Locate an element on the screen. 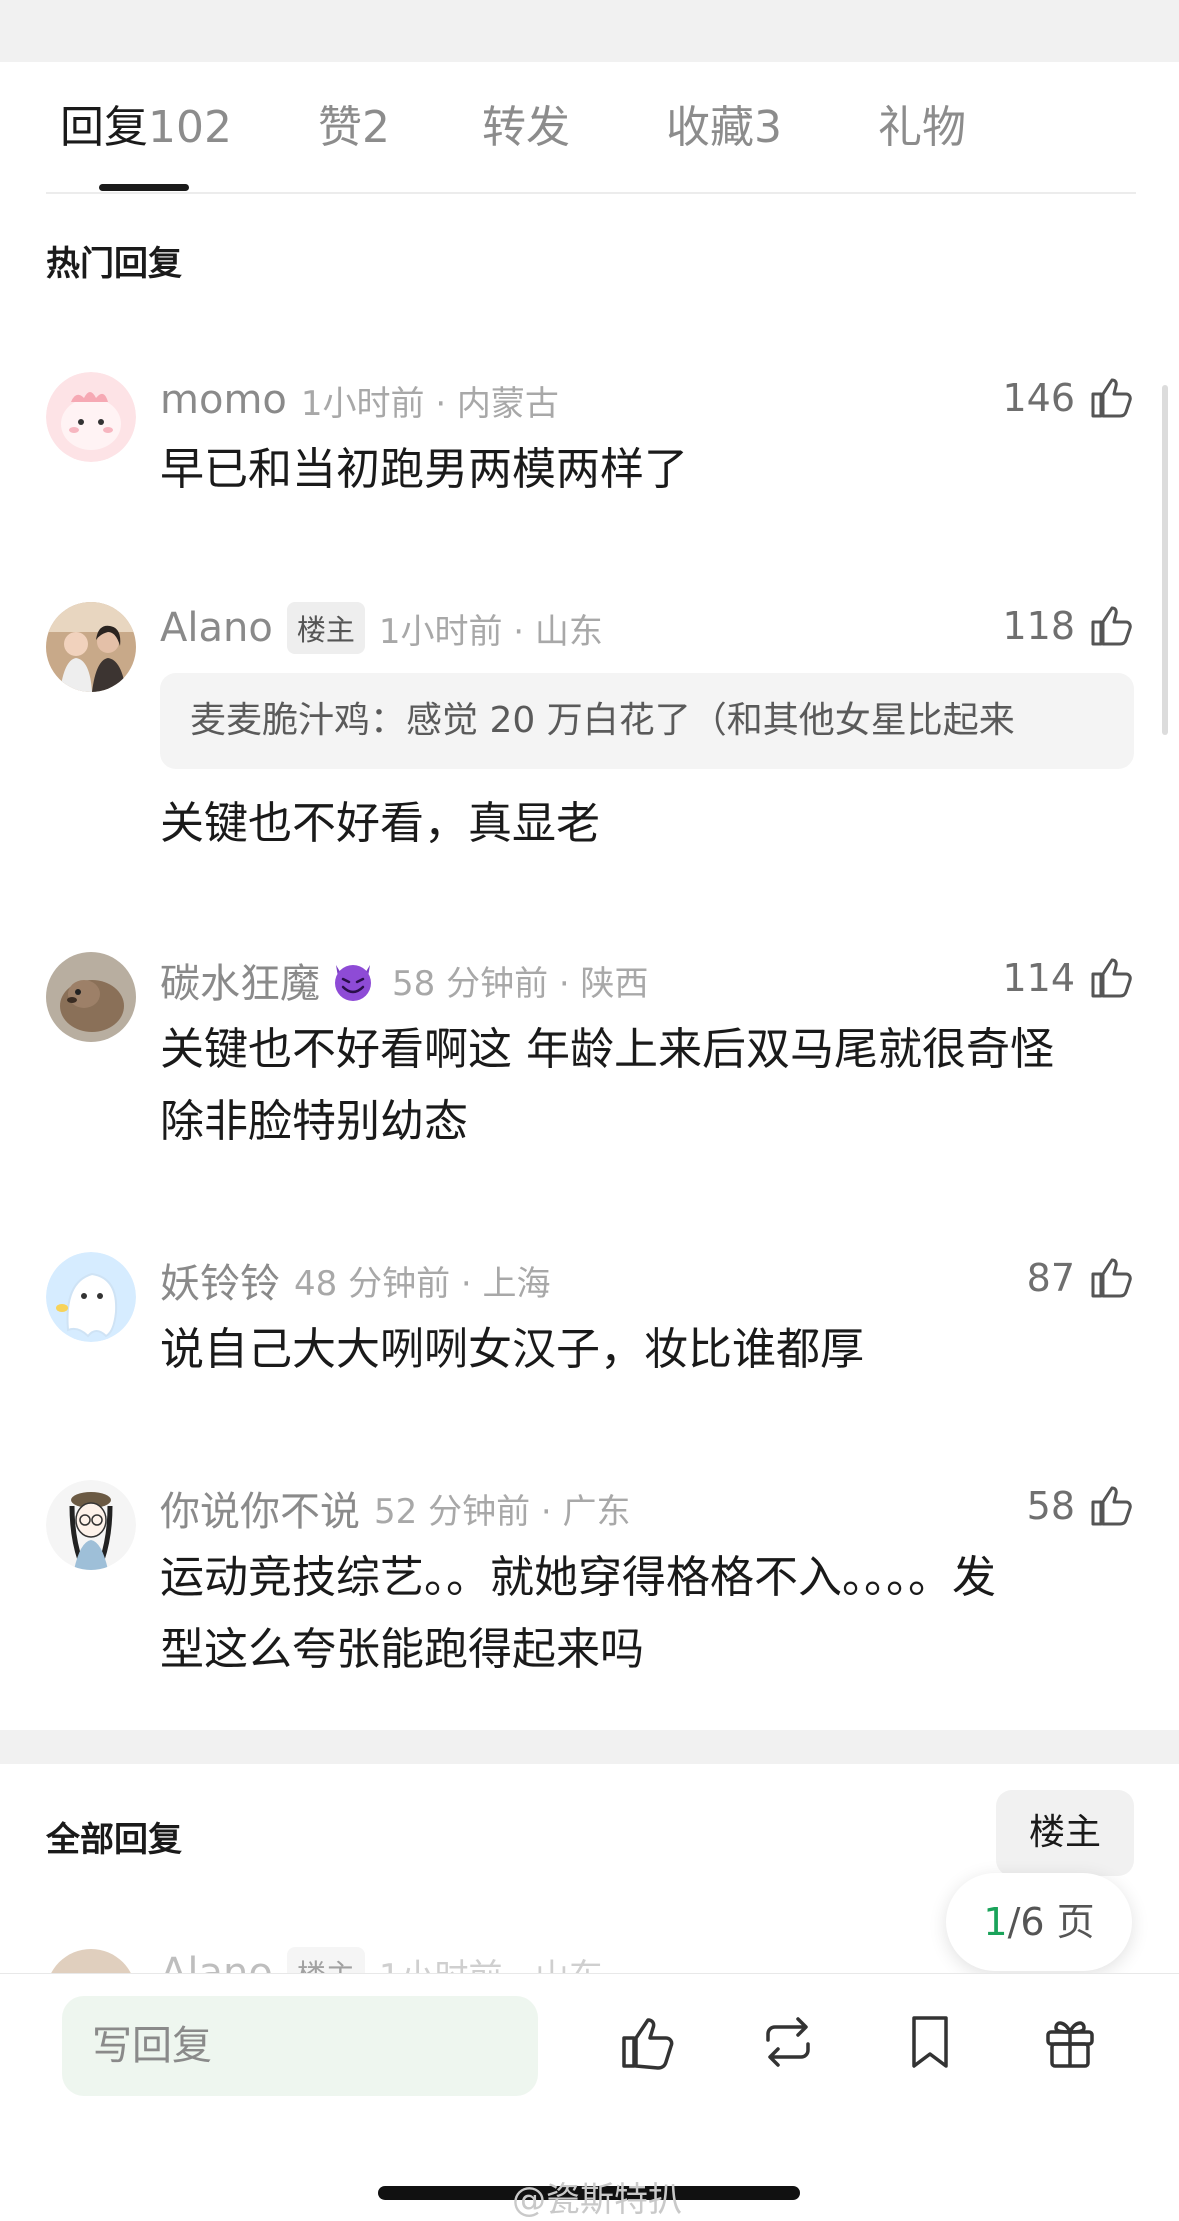 The width and height of the screenshot is (1179, 2221). gift-icon is located at coordinates (1070, 2042).